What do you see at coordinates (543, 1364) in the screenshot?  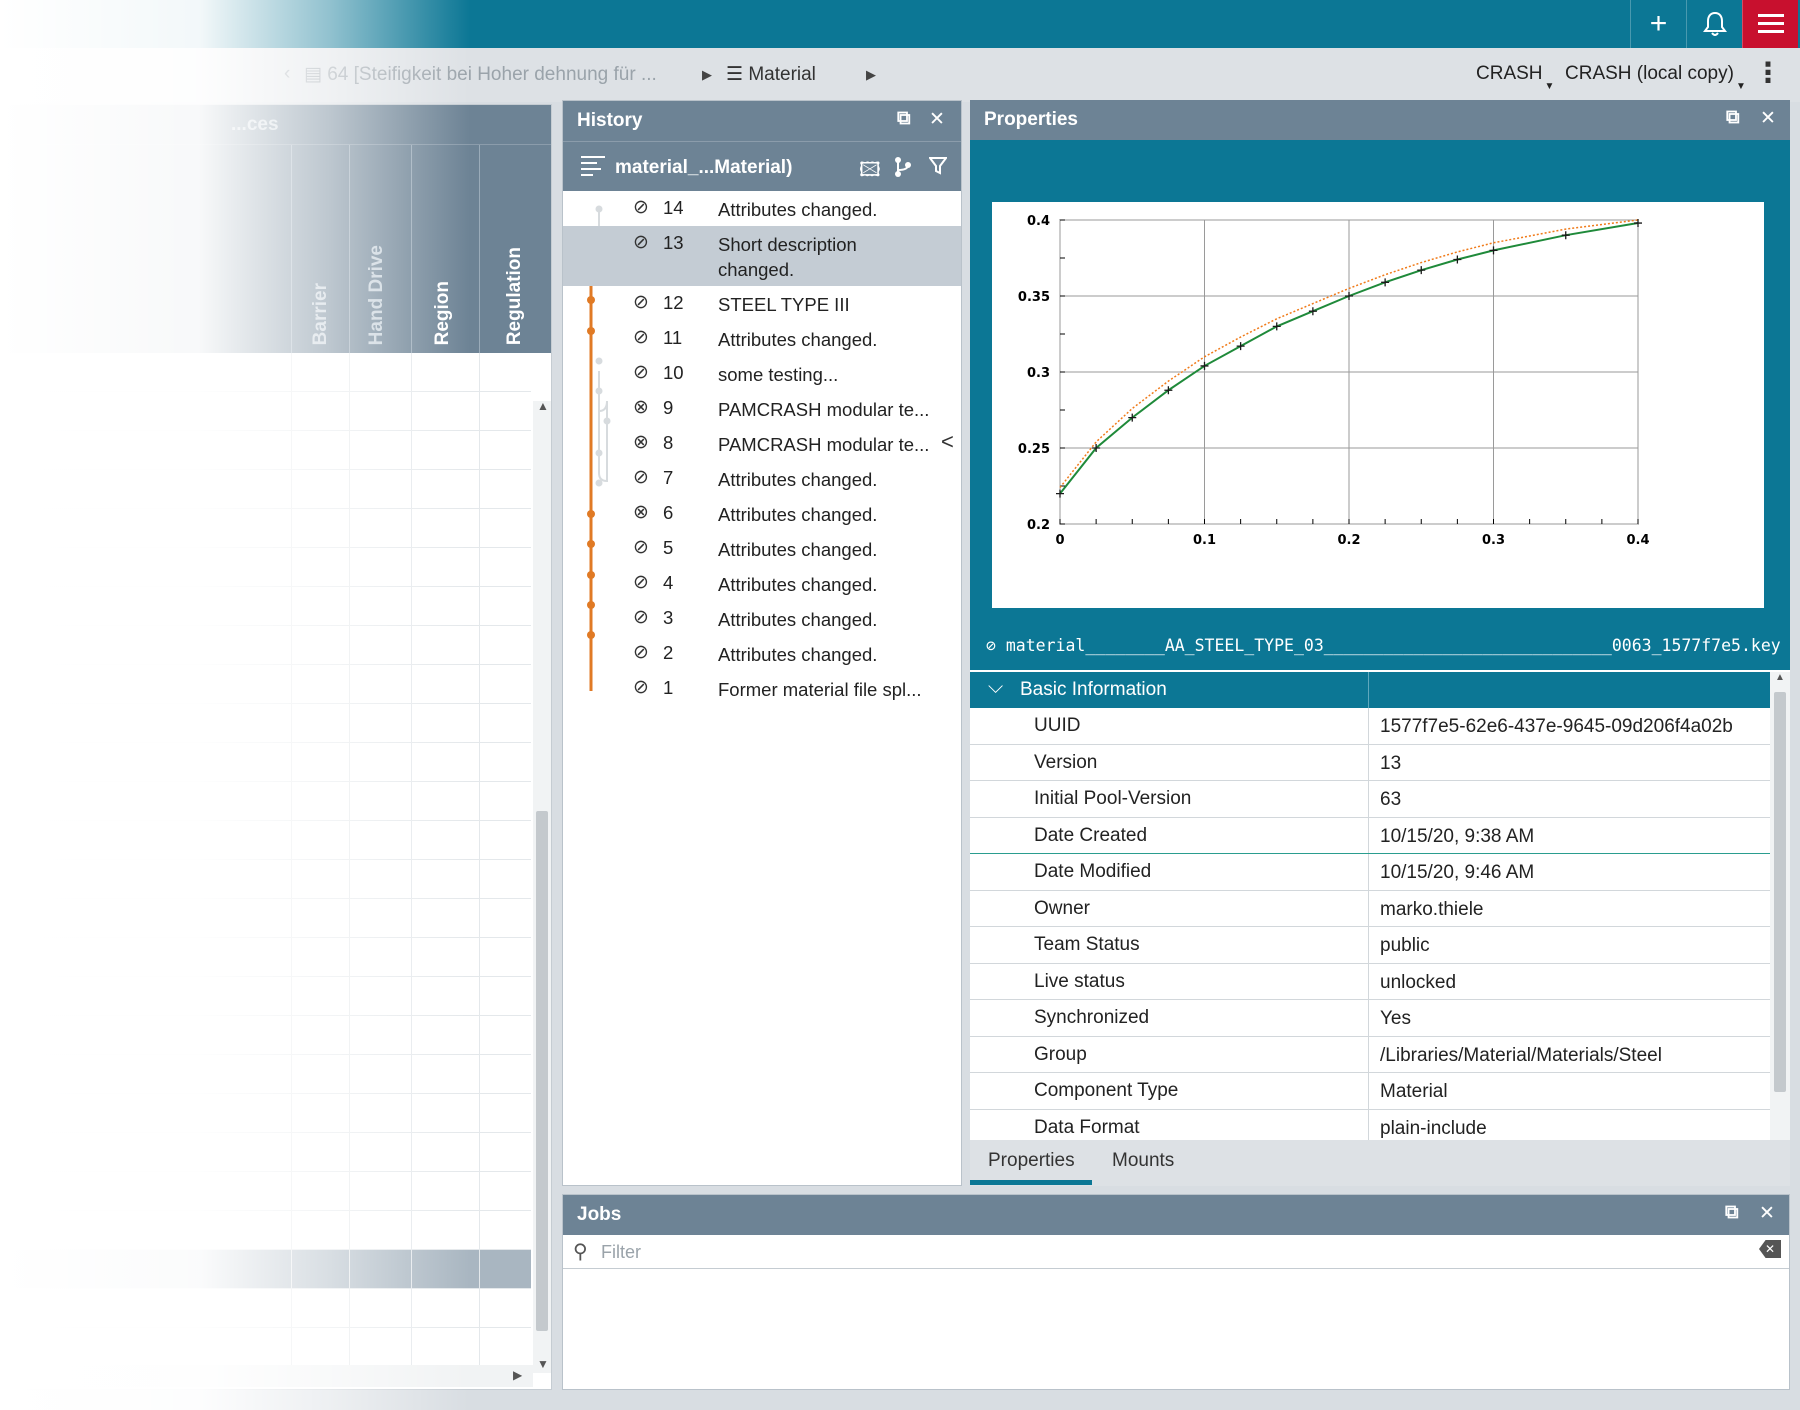 I see `scroll-down-icon: ▼` at bounding box center [543, 1364].